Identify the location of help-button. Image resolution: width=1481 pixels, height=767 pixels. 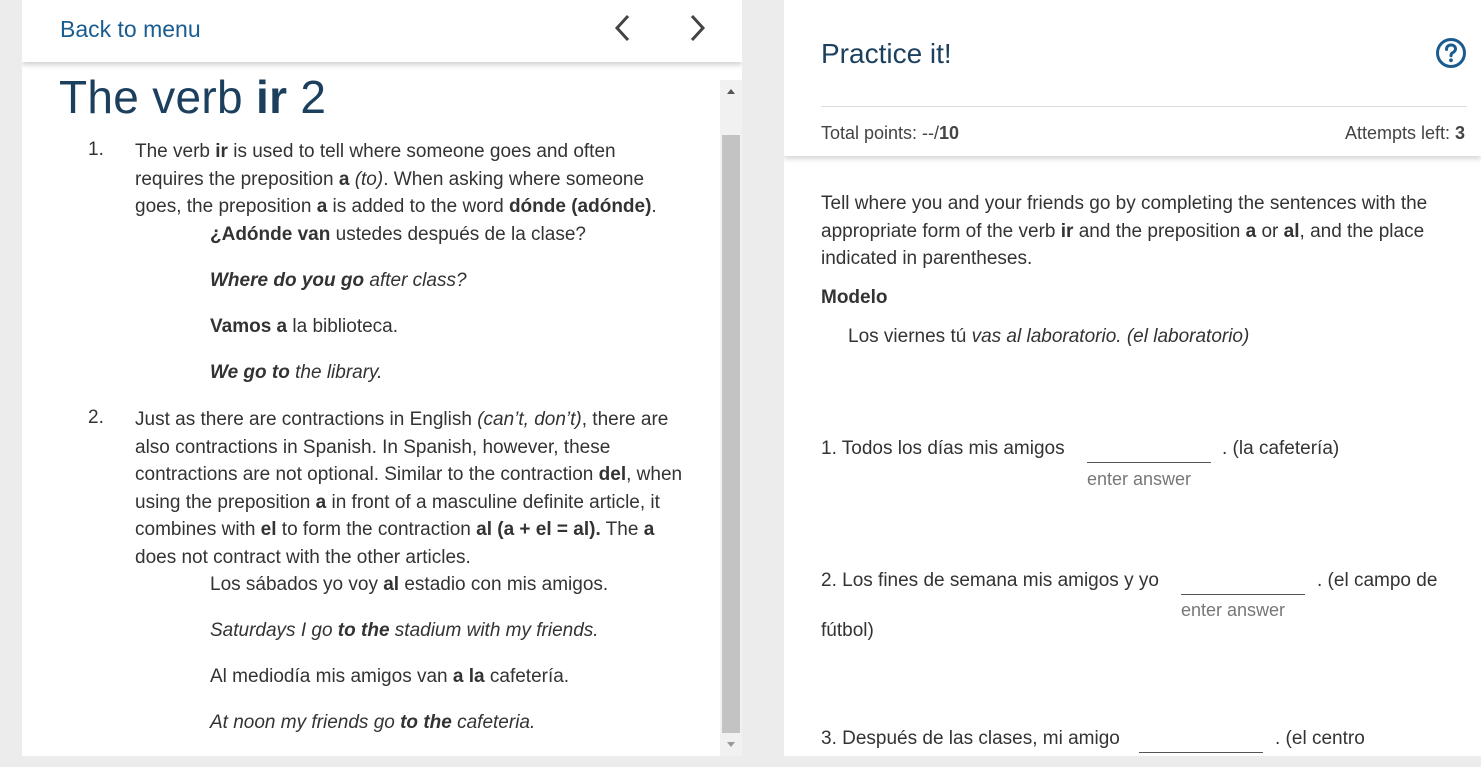
(1451, 53).